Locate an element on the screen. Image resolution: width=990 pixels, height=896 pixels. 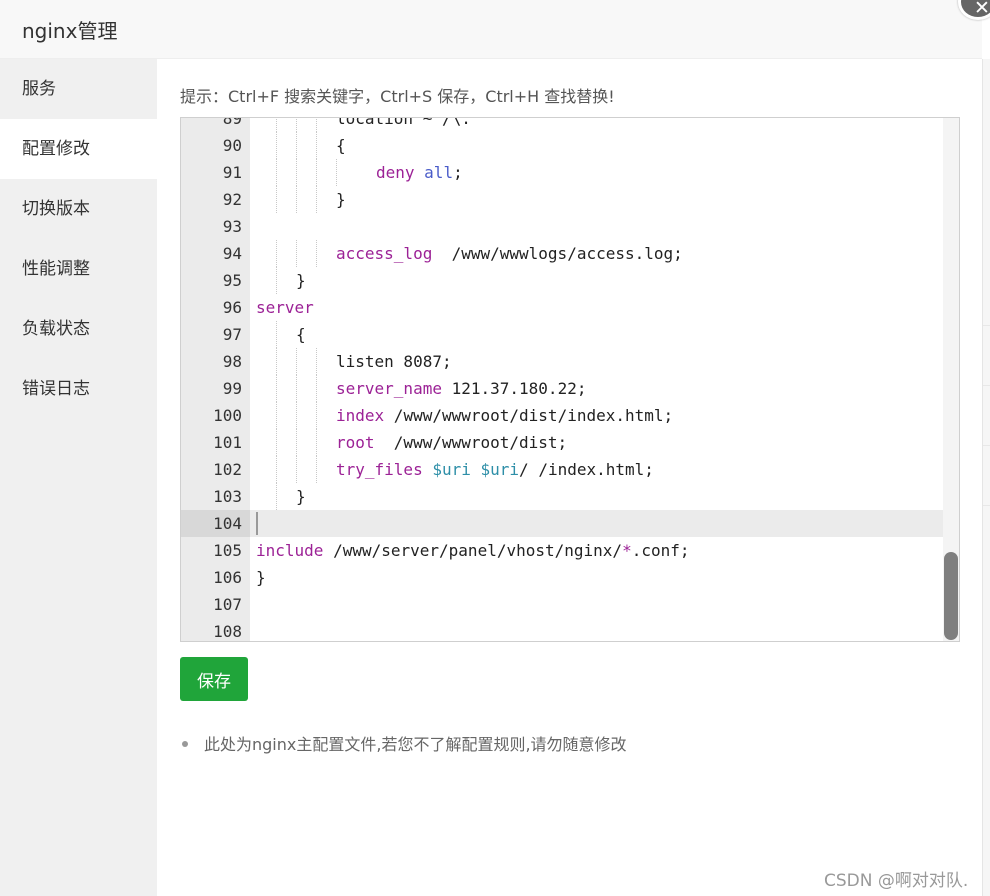
code-text: server is located at coordinates (285, 307).